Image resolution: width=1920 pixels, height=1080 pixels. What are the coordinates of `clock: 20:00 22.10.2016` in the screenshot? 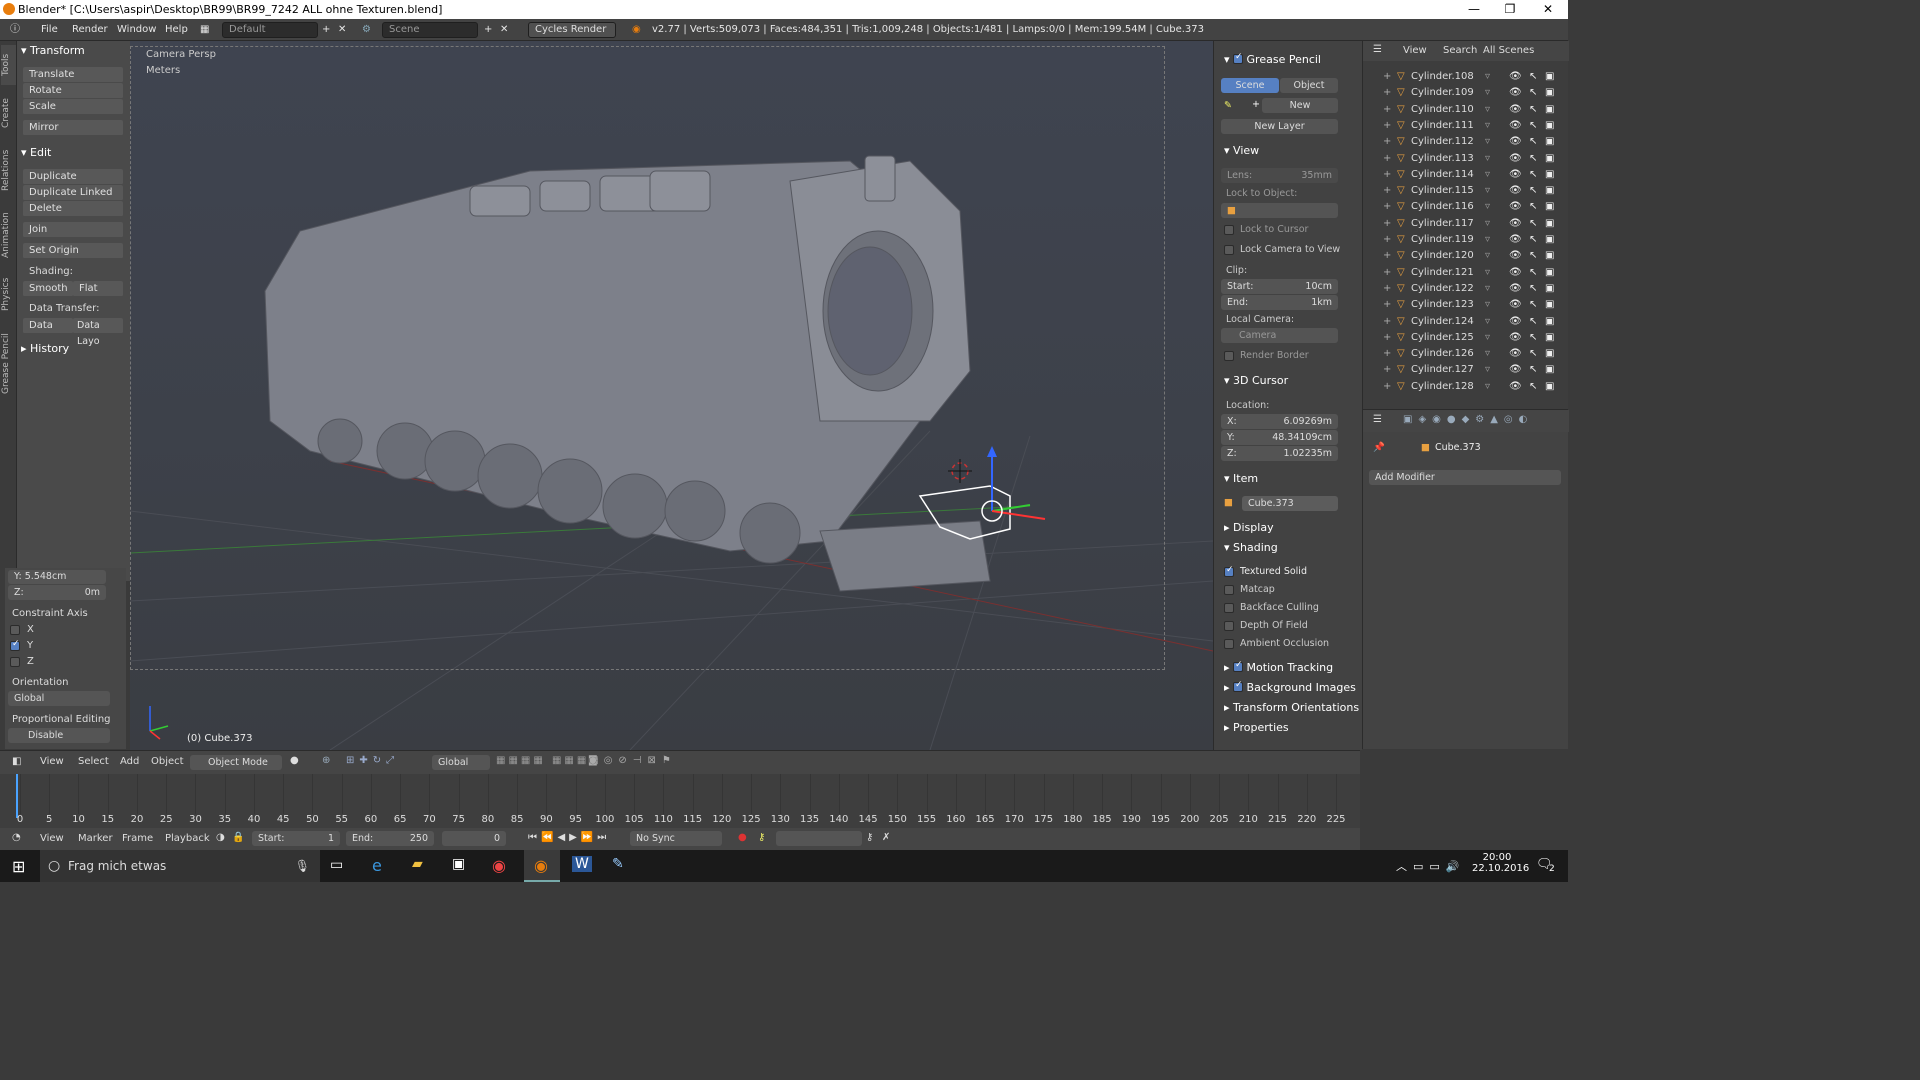 It's located at (1500, 863).